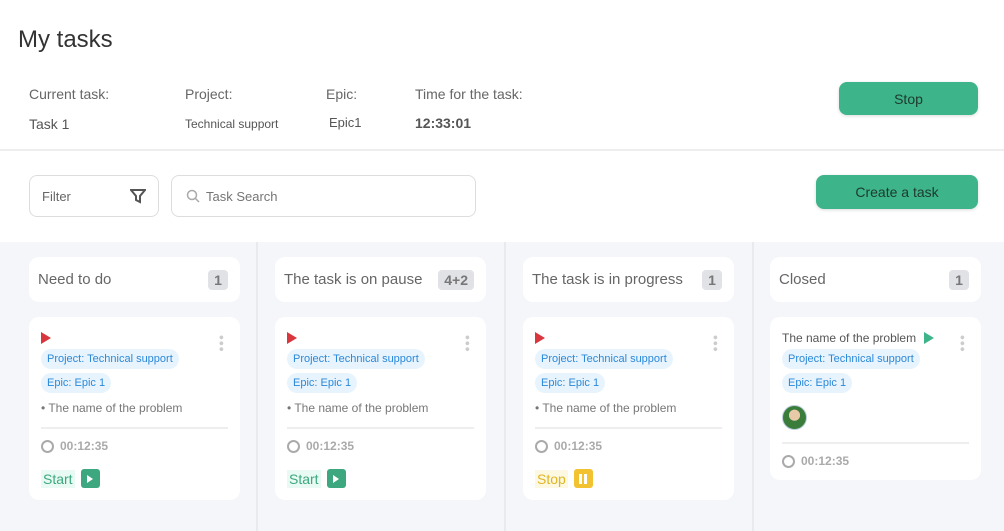 Image resolution: width=1004 pixels, height=531 pixels. I want to click on time-label: Time for the task:, so click(469, 94).